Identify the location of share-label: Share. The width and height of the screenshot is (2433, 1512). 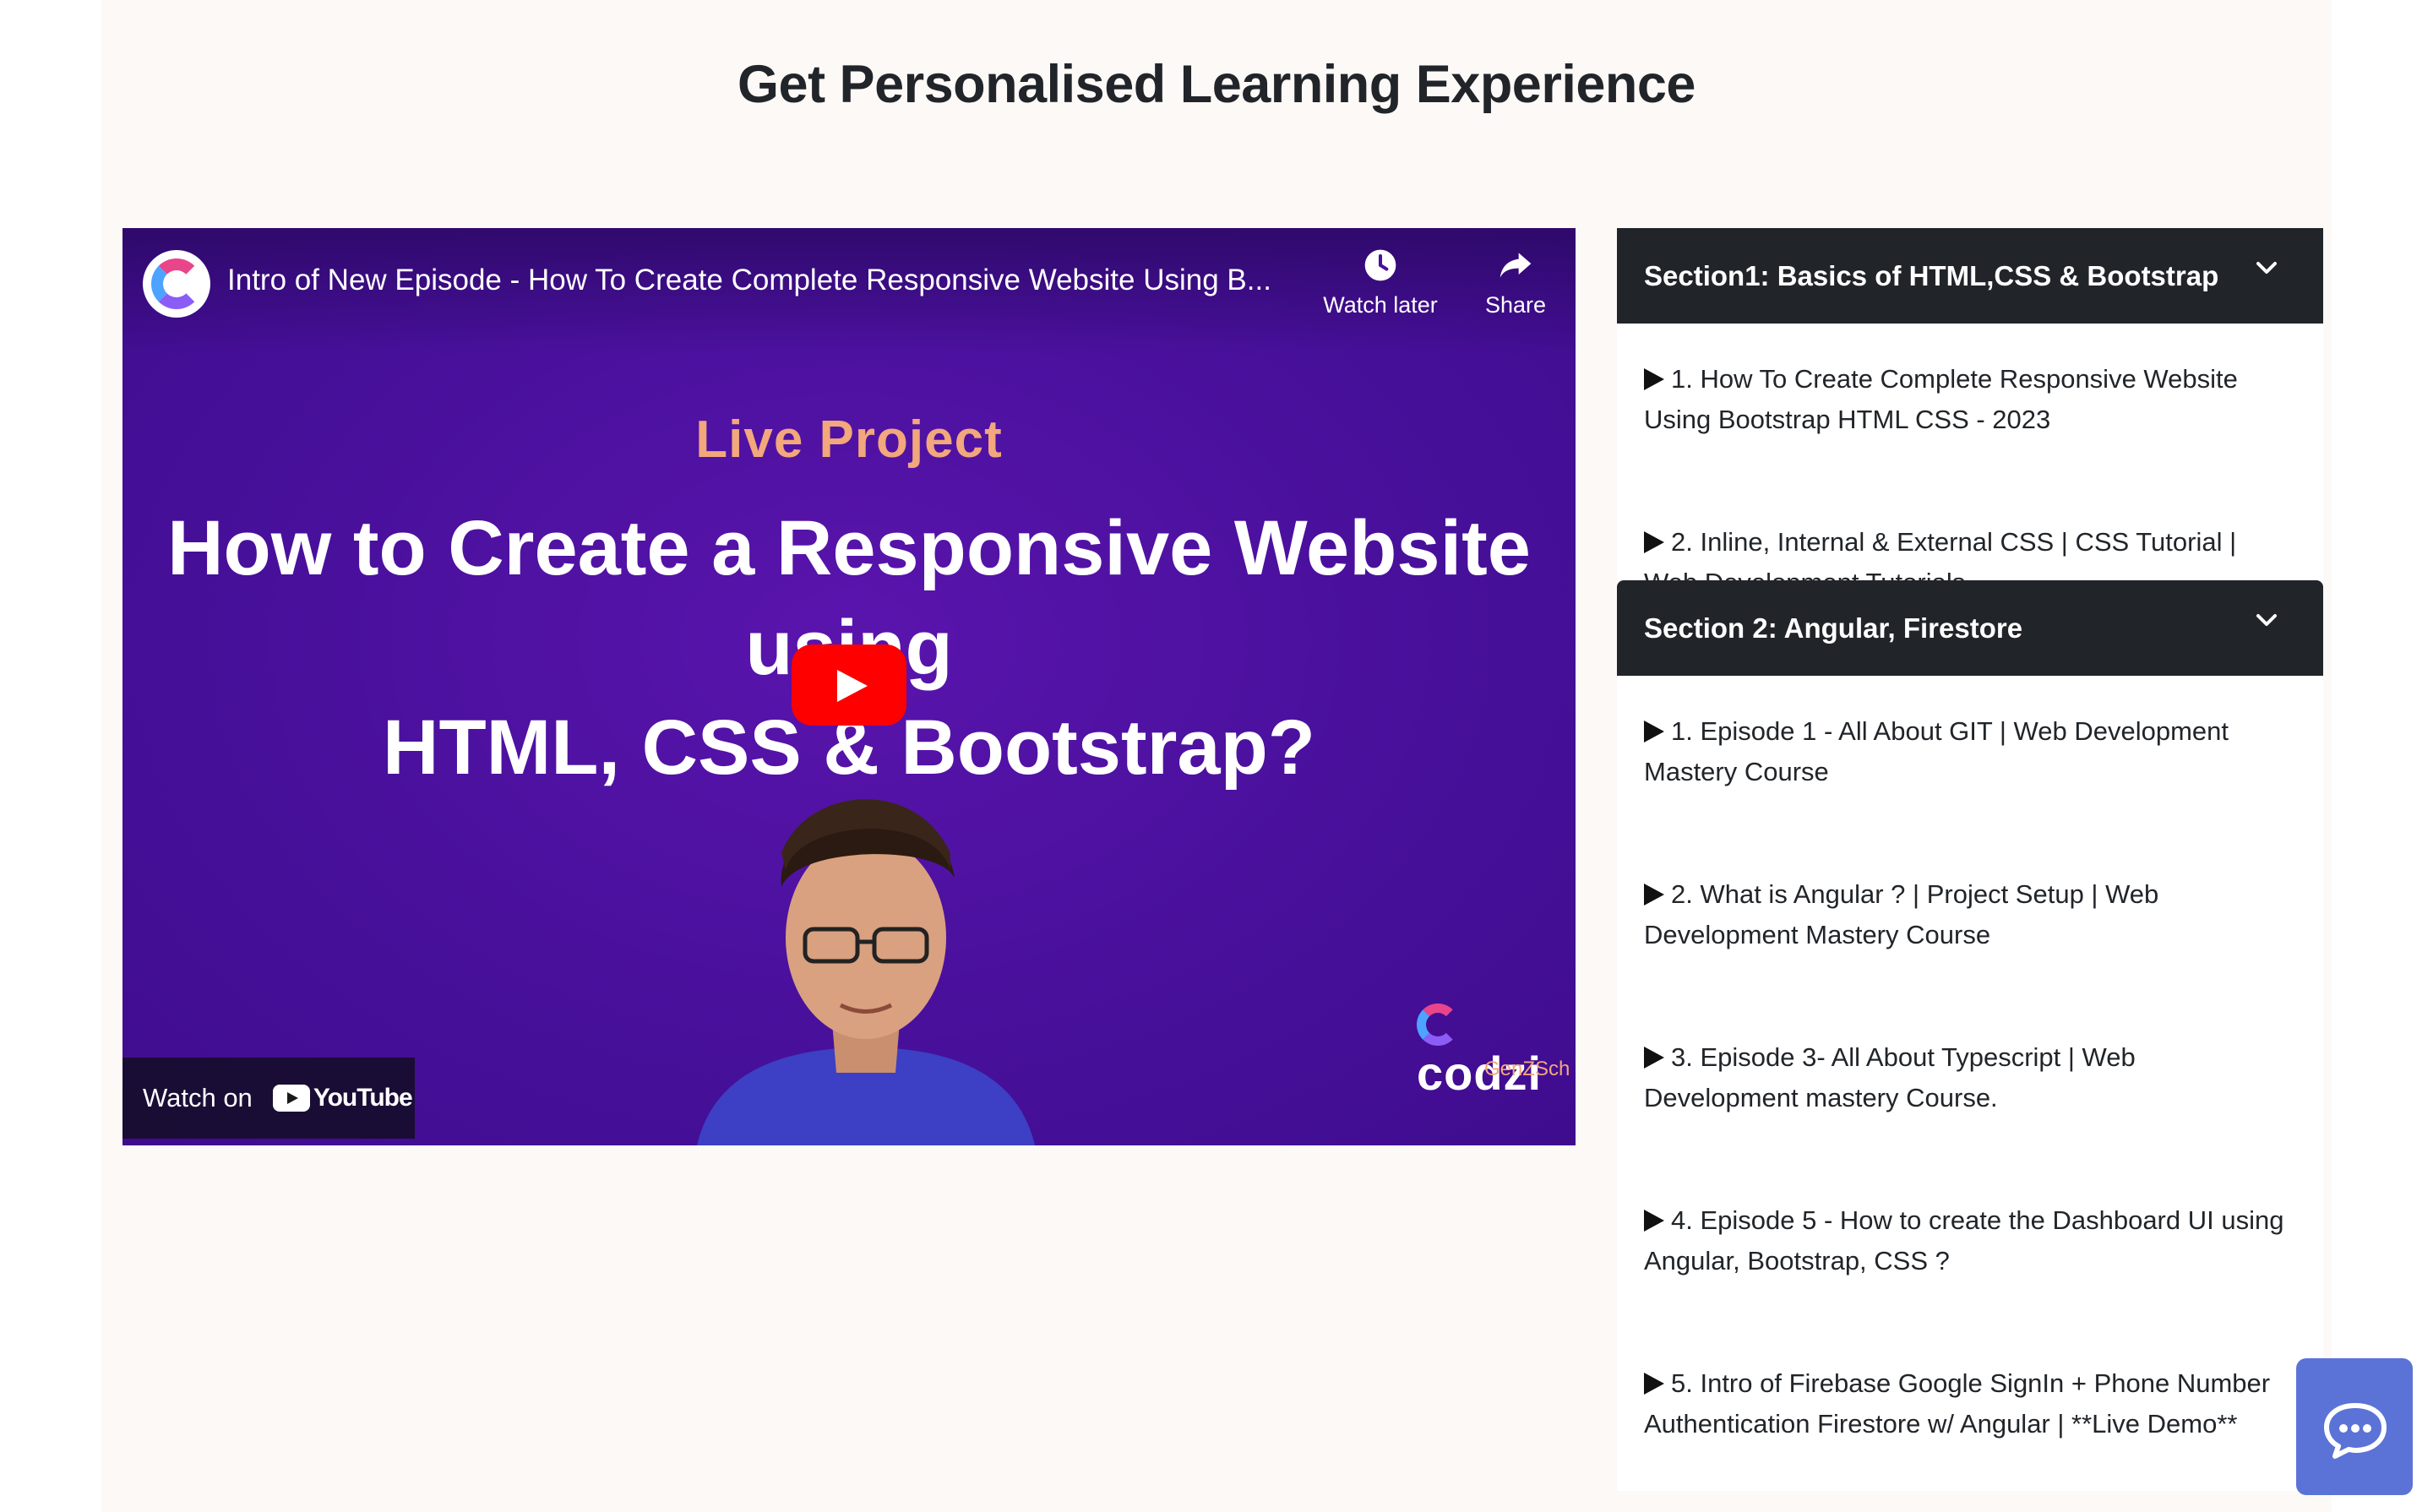
(1516, 305).